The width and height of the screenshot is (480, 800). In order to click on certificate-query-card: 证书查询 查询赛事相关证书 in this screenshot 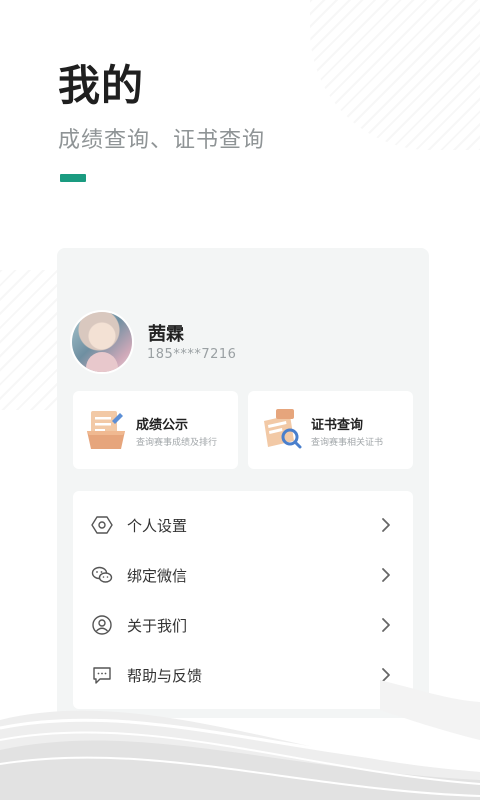, I will do `click(330, 430)`.